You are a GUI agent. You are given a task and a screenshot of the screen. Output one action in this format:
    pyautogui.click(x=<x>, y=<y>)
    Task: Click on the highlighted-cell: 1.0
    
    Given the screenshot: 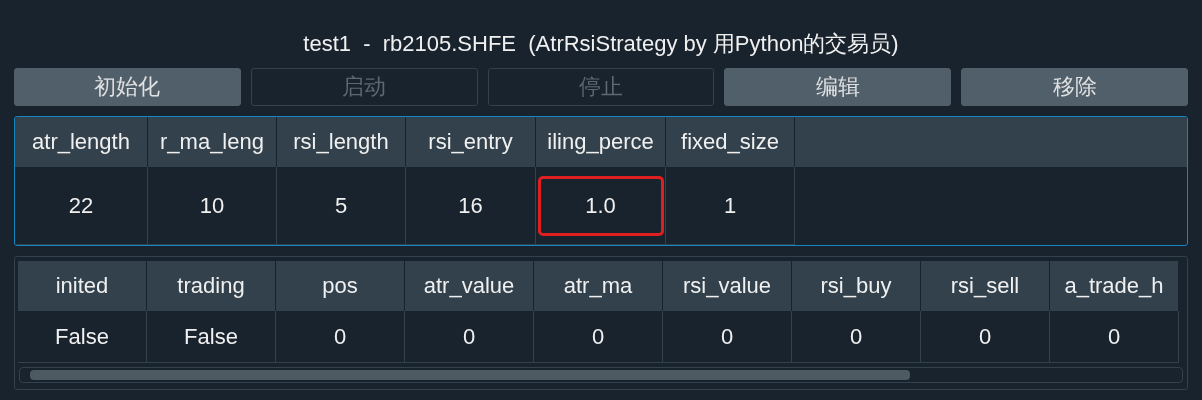 What is the action you would take?
    pyautogui.click(x=600, y=205)
    